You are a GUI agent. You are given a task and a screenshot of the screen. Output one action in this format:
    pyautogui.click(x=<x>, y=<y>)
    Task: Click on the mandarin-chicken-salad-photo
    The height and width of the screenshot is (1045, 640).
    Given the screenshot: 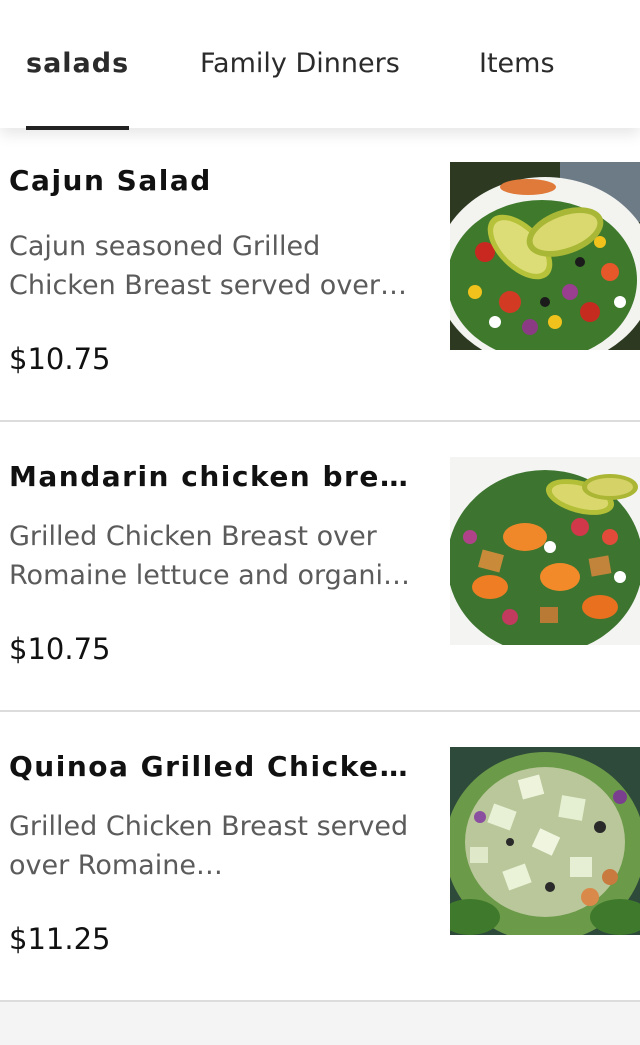 What is the action you would take?
    pyautogui.click(x=545, y=551)
    